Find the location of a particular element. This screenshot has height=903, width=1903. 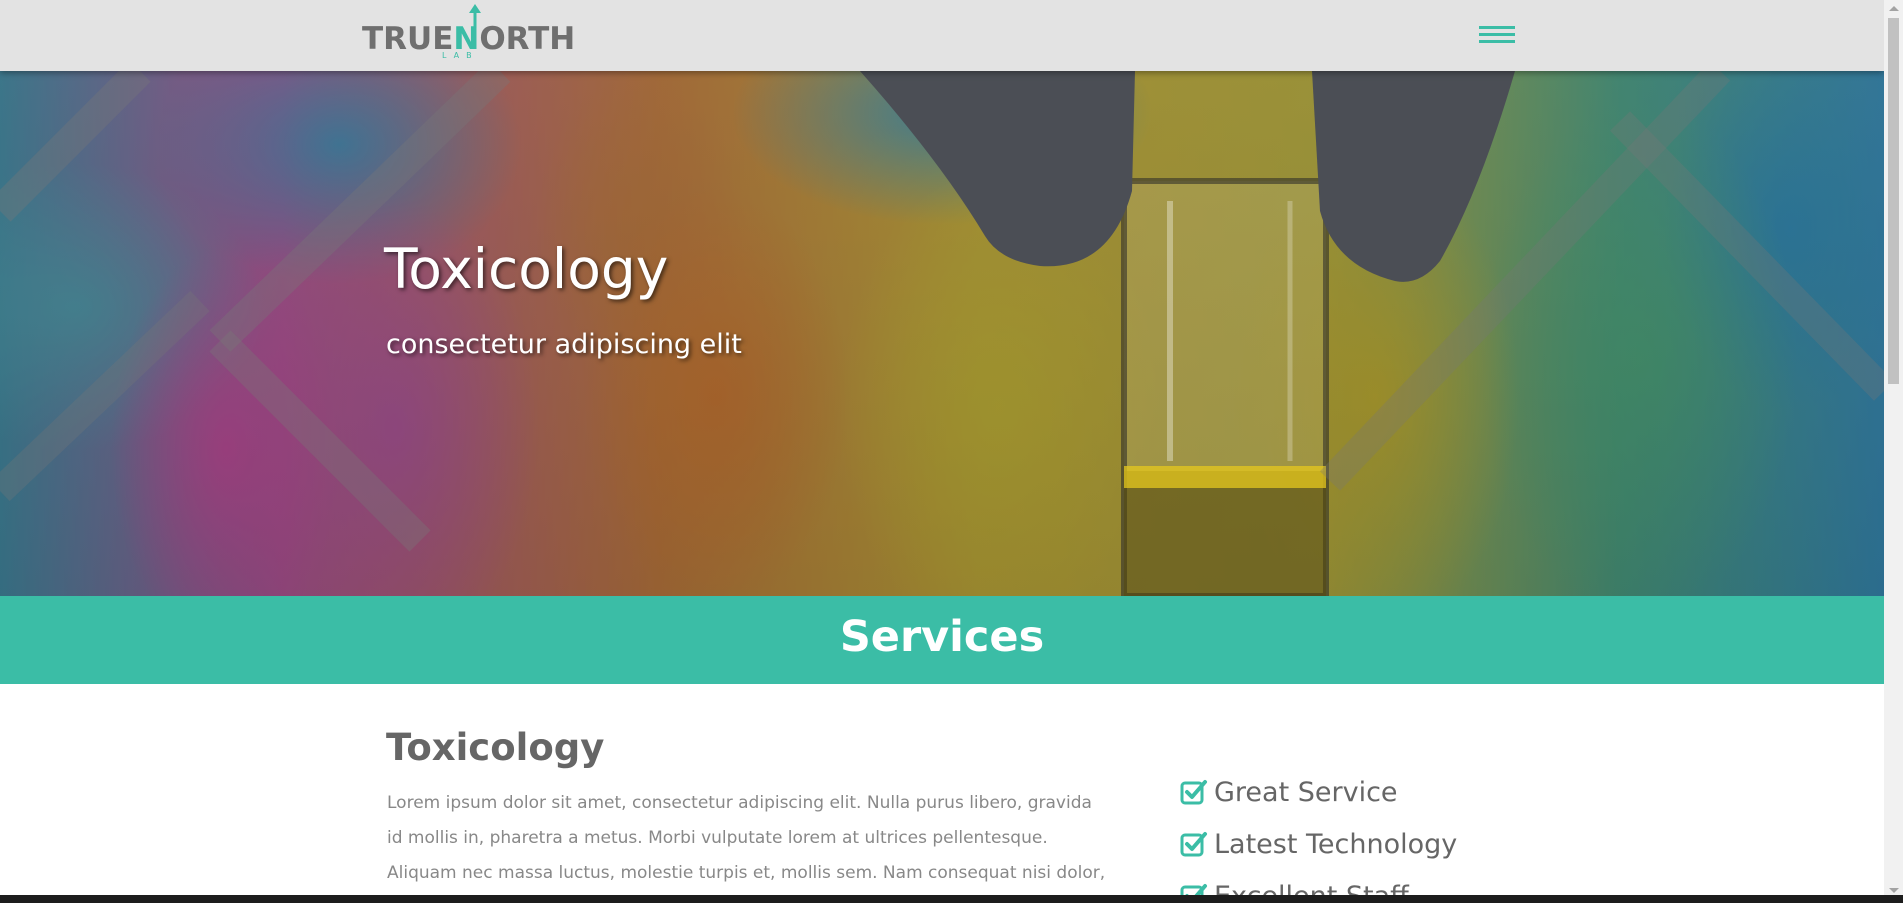

feature-item-great-service: Great Service is located at coordinates (1318, 792).